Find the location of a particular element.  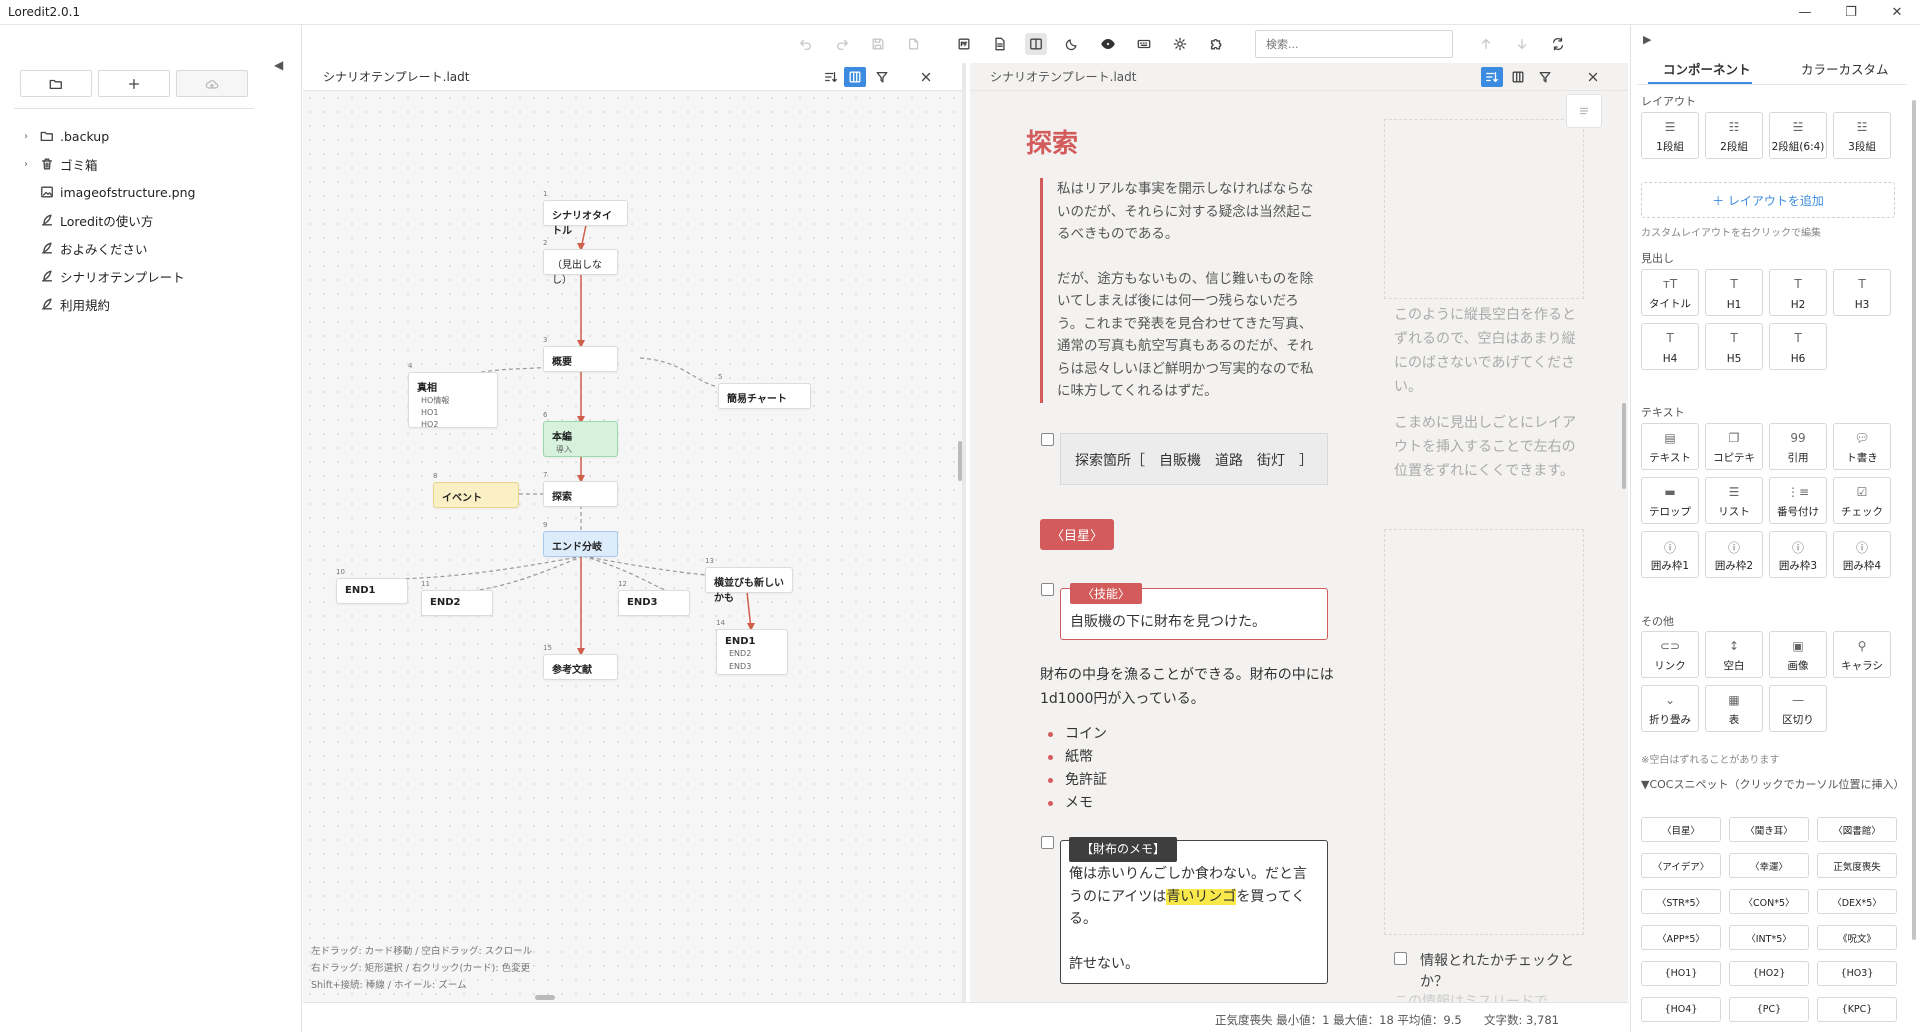

heading-title-button: ᴛT タイトル is located at coordinates (1670, 292).